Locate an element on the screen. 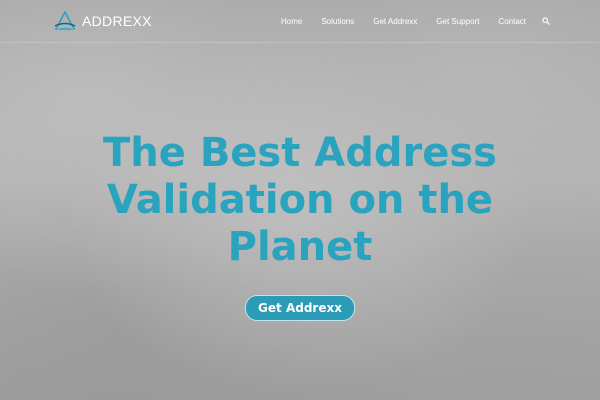 The image size is (600, 400). hero-title-line-2: Validation on the is located at coordinates (300, 200).